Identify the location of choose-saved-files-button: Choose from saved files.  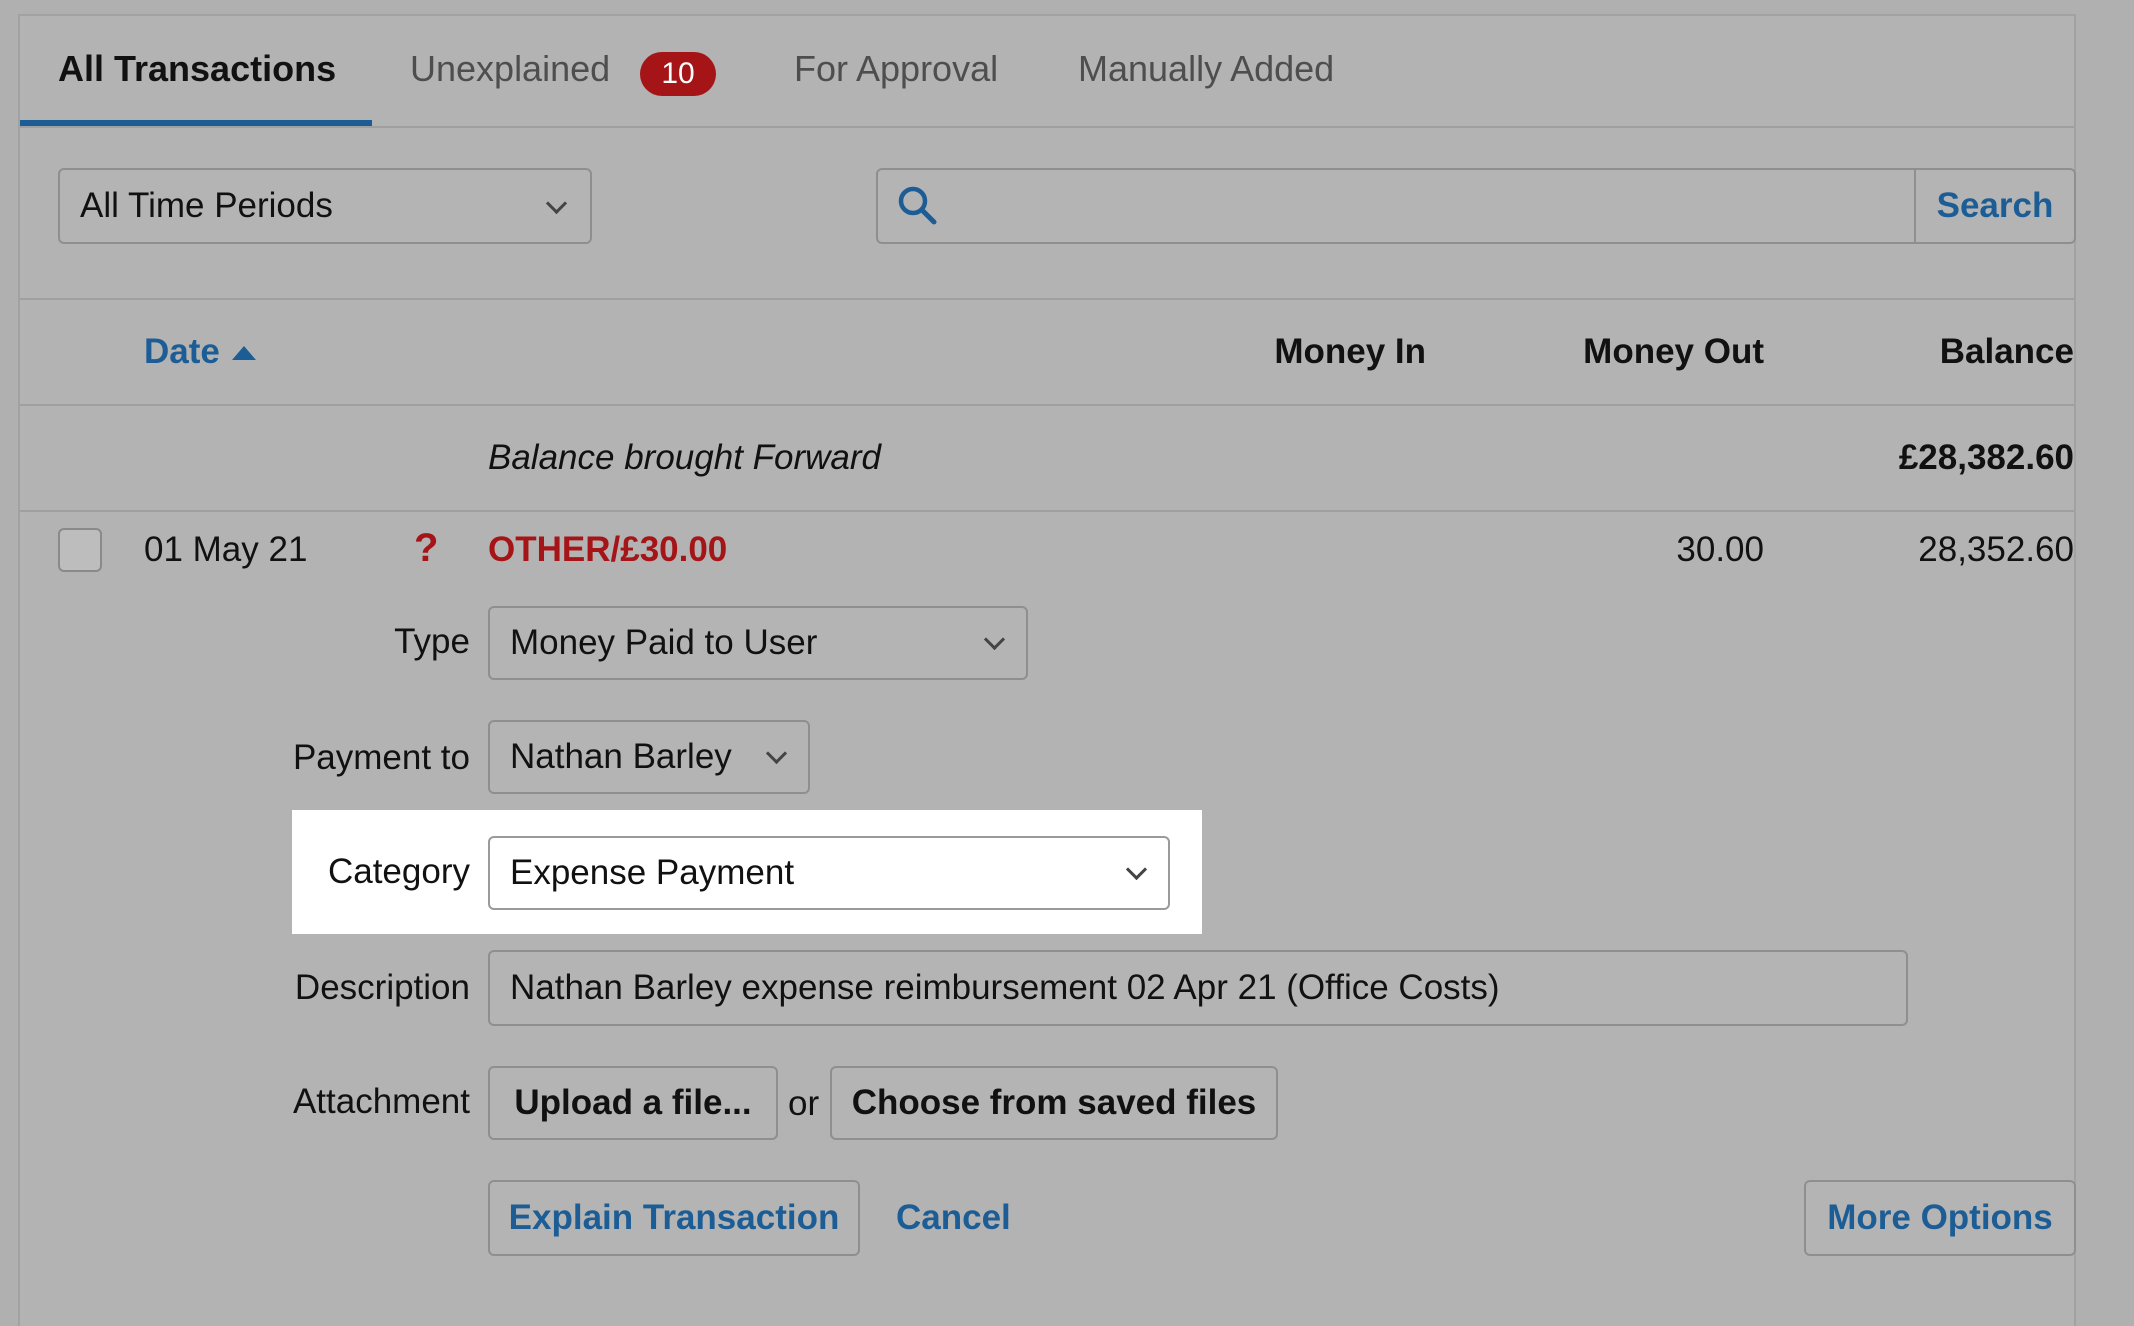
(1054, 1103).